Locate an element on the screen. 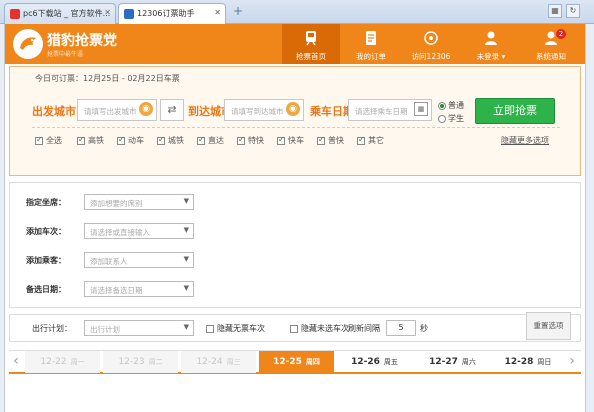 The width and height of the screenshot is (594, 412). nav-notifications: 2 系统通知 is located at coordinates (551, 44).